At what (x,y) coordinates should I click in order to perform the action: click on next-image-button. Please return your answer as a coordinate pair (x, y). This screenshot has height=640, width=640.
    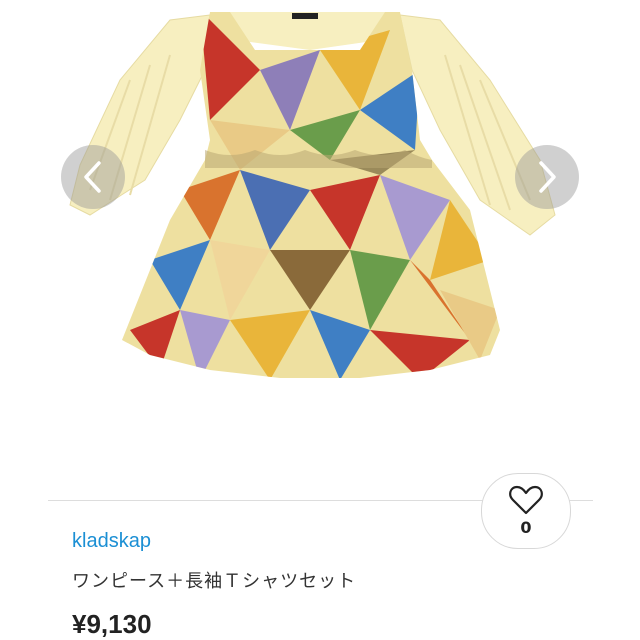
    Looking at the image, I should click on (547, 177).